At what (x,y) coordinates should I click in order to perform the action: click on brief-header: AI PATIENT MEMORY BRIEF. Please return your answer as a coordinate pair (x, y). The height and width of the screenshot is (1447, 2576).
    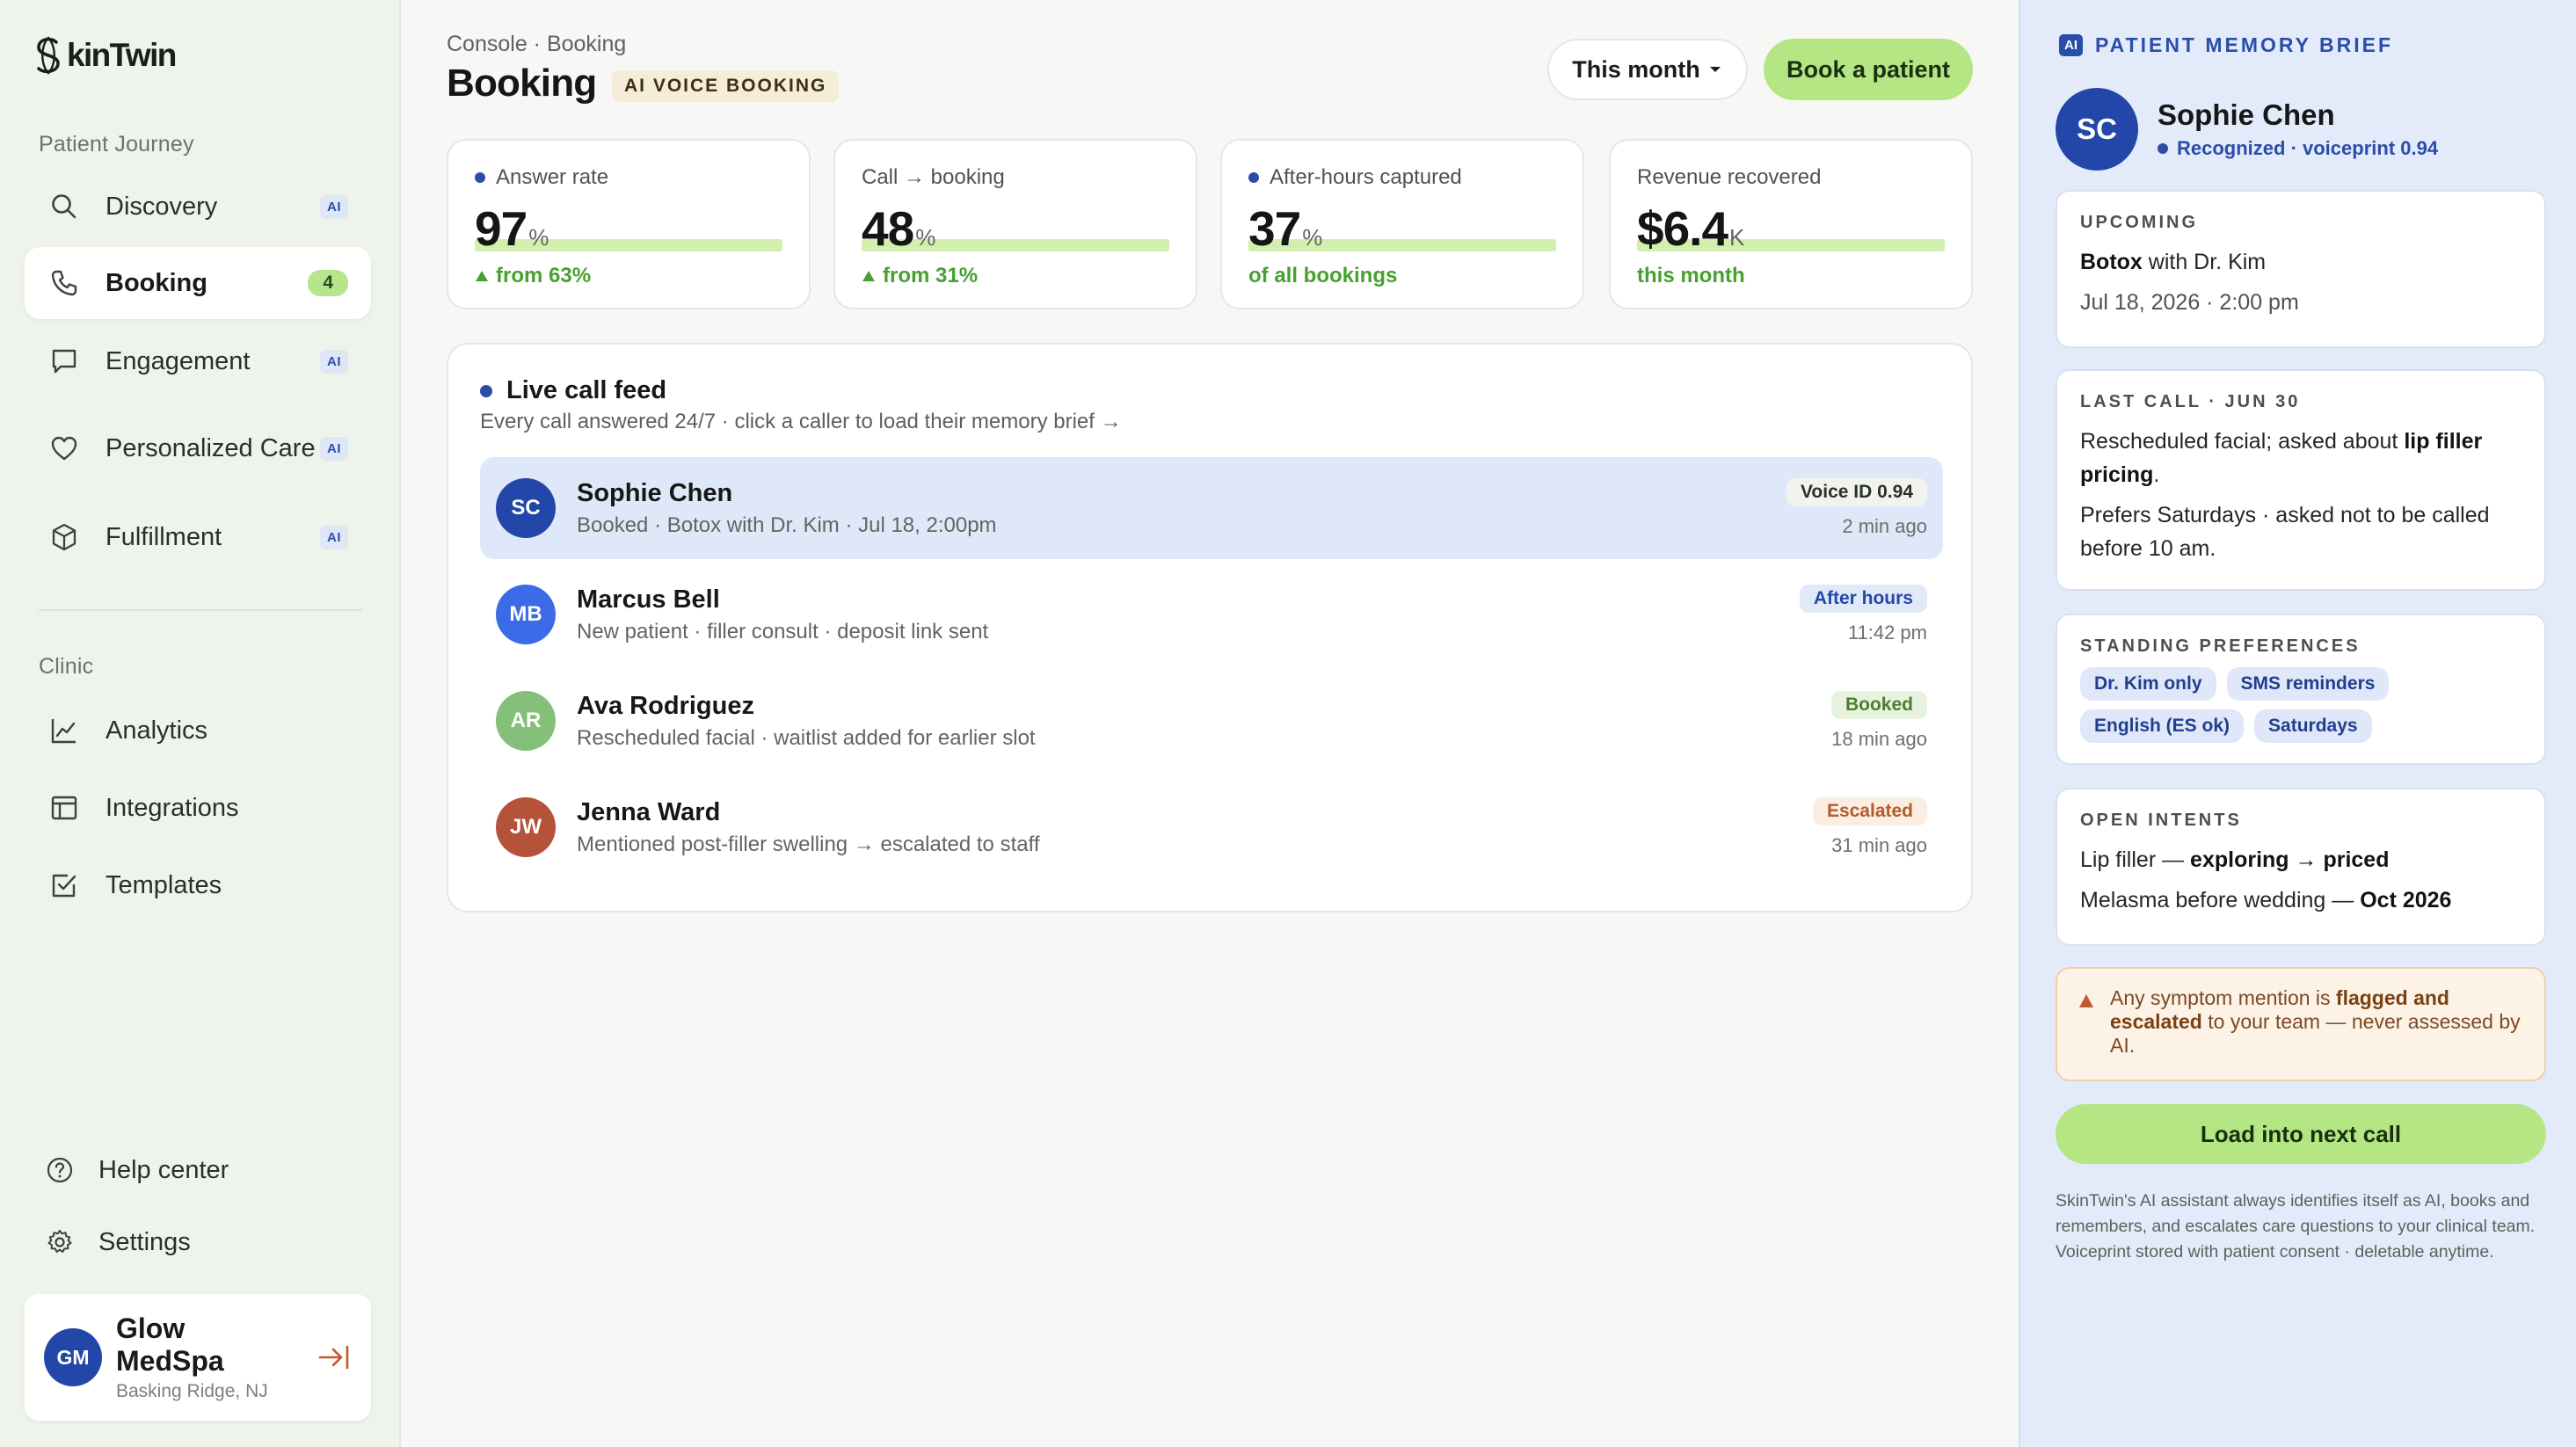
    Looking at the image, I should click on (2226, 45).